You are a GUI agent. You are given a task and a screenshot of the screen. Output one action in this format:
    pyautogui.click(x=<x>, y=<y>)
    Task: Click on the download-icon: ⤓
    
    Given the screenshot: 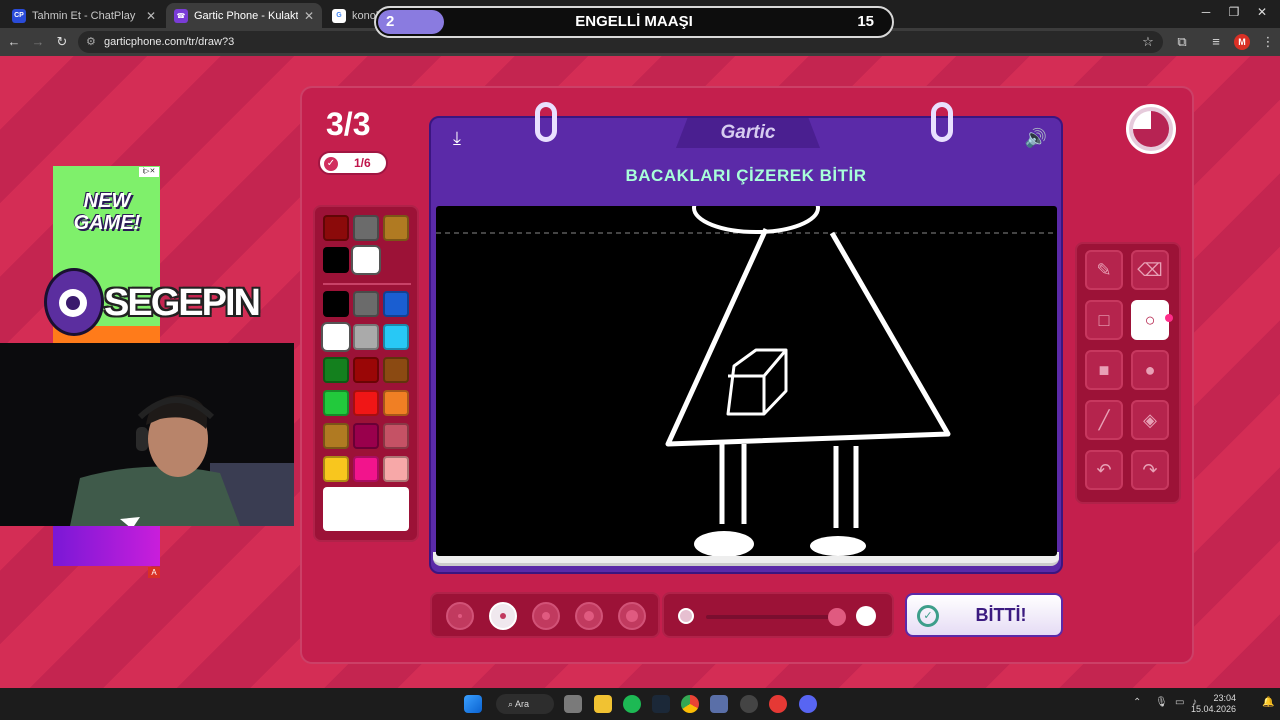 What is the action you would take?
    pyautogui.click(x=457, y=140)
    